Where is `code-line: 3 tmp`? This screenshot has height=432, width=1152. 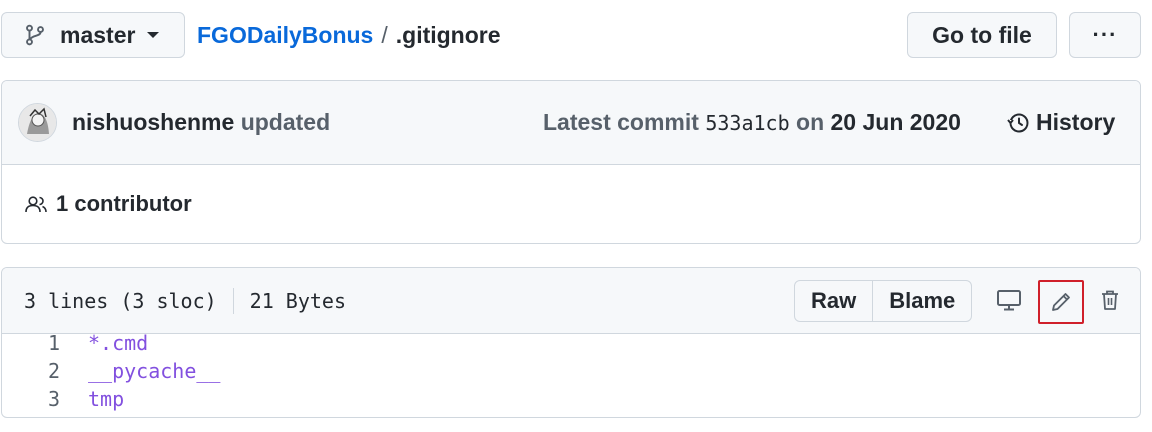
code-line: 3 tmp is located at coordinates (63, 399).